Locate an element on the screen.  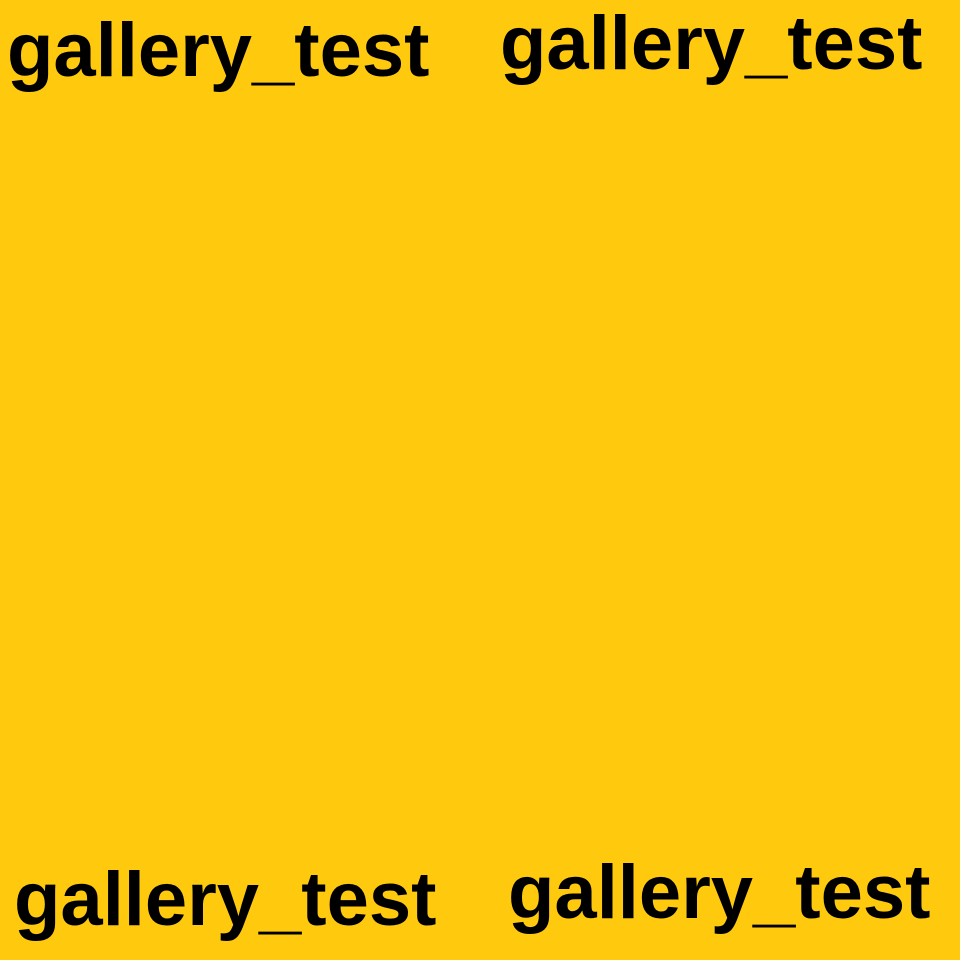
label-bottom-left: gallery_test is located at coordinates (225, 899).